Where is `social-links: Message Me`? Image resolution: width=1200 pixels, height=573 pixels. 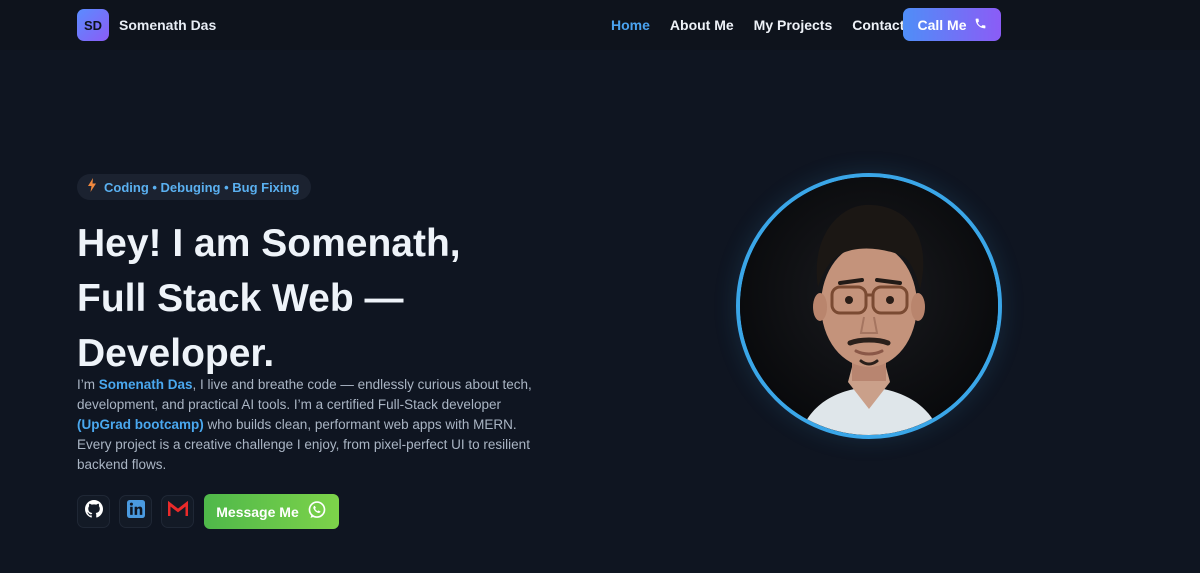 social-links: Message Me is located at coordinates (208, 511).